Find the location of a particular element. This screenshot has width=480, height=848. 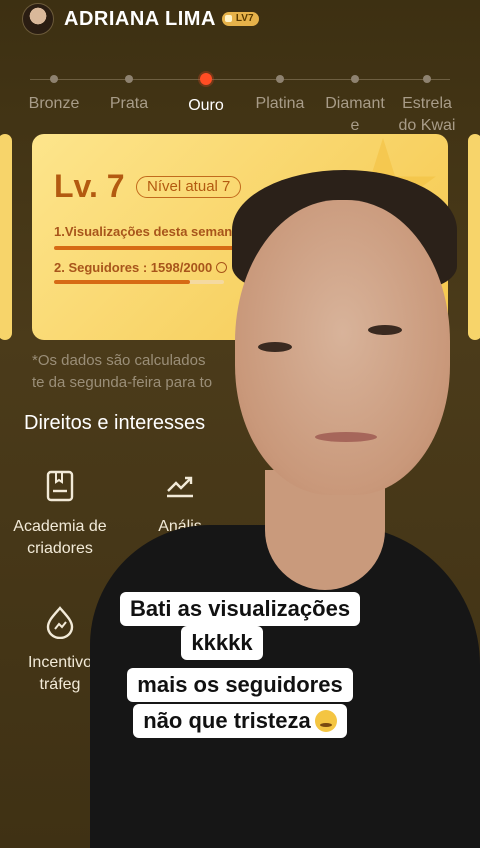

tier-dot-active is located at coordinates (206, 79).